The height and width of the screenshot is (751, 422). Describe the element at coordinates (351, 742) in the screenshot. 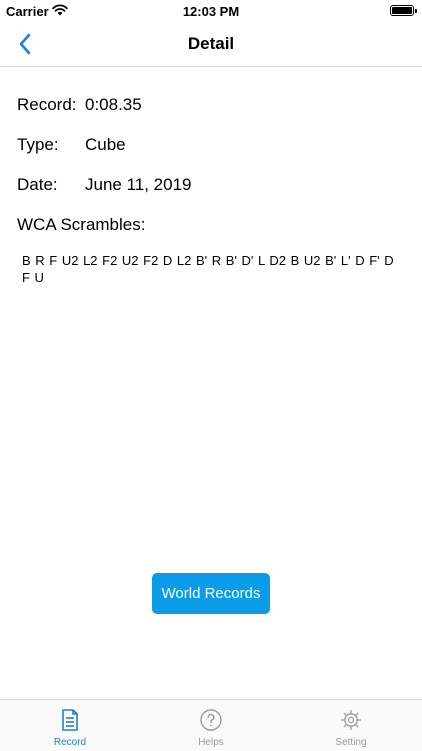

I see `tab-setting-label: Setting` at that location.